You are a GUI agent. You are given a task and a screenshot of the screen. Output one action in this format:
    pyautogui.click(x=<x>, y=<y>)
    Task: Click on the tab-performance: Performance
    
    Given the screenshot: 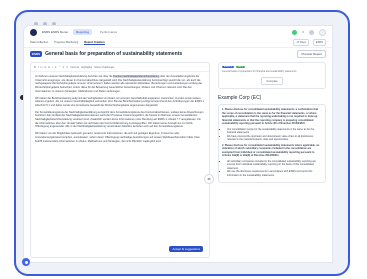 What is the action you would take?
    pyautogui.click(x=108, y=32)
    